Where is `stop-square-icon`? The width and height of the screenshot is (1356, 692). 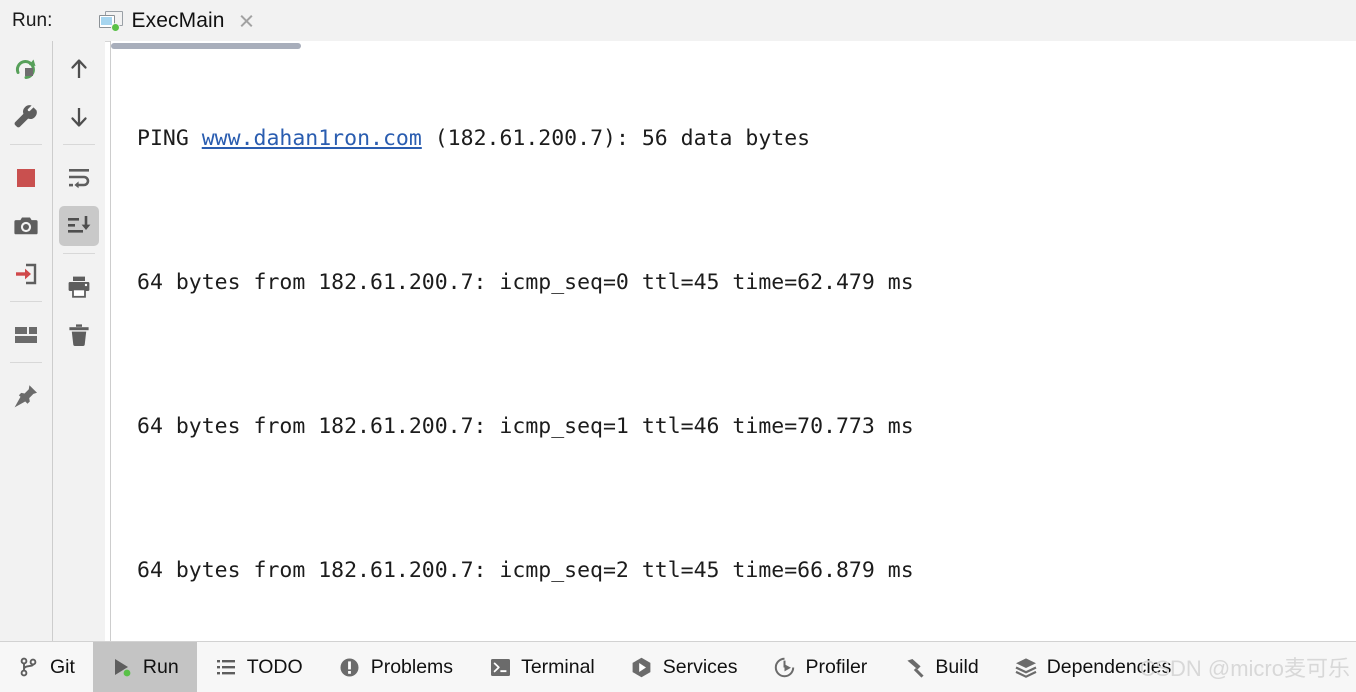
stop-square-icon is located at coordinates (26, 178).